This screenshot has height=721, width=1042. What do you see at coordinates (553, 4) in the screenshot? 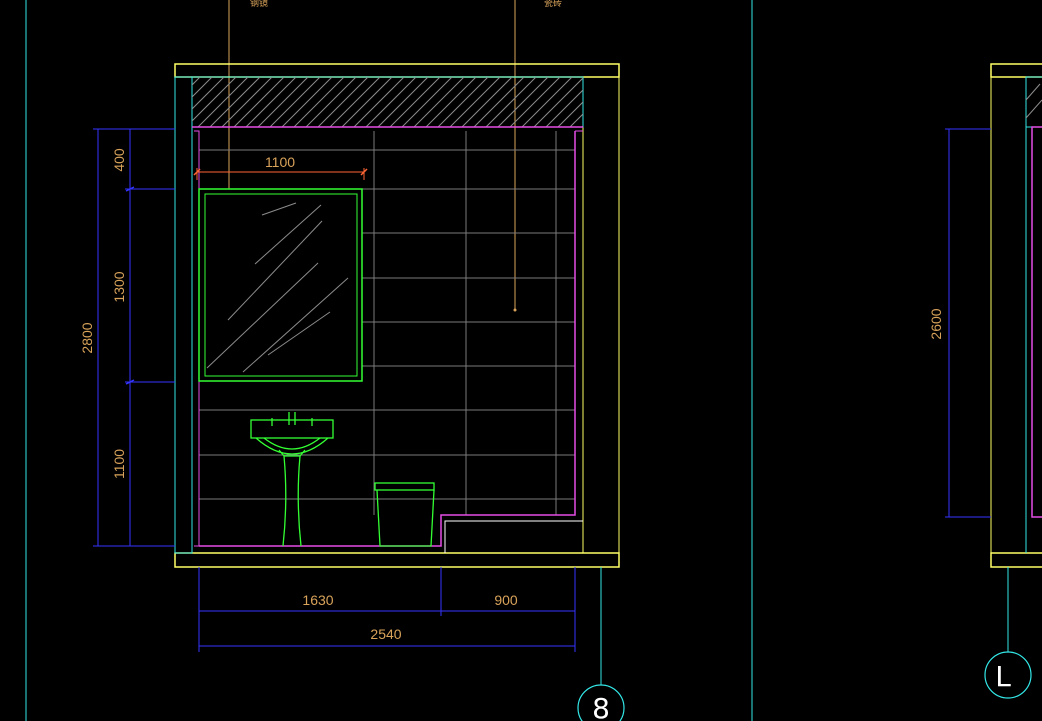
I see `top-label-tile: 瓷砖` at bounding box center [553, 4].